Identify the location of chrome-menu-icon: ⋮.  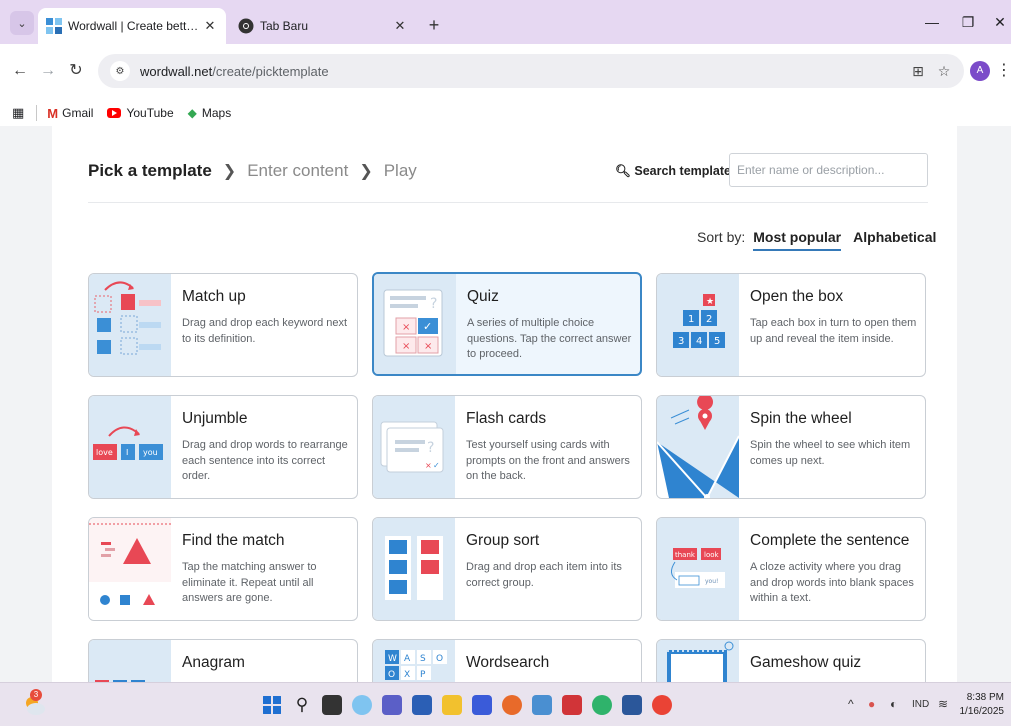
(1003, 70).